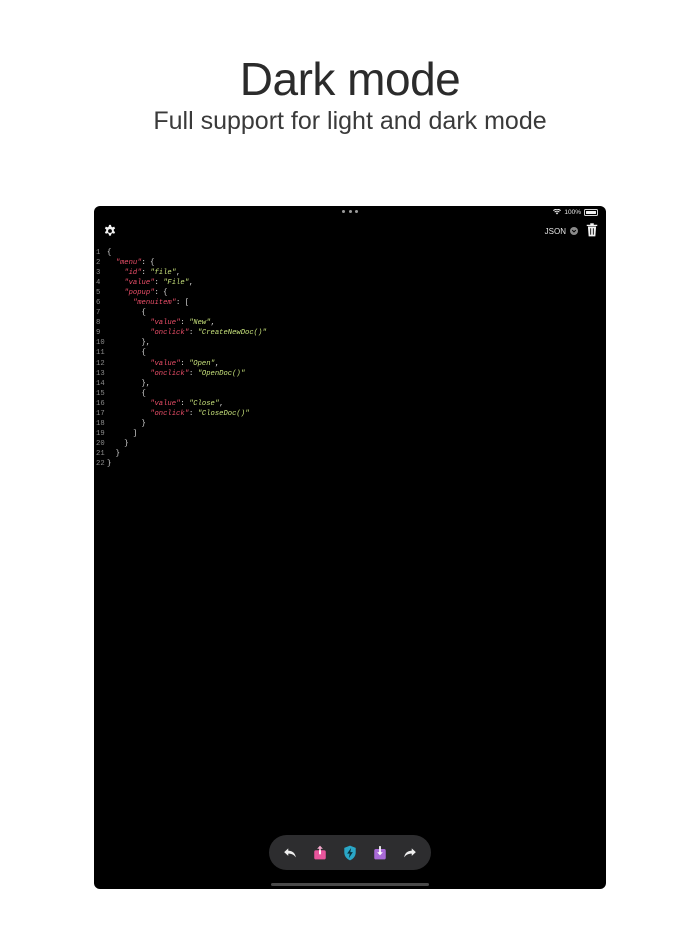  I want to click on home-indicator, so click(350, 884).